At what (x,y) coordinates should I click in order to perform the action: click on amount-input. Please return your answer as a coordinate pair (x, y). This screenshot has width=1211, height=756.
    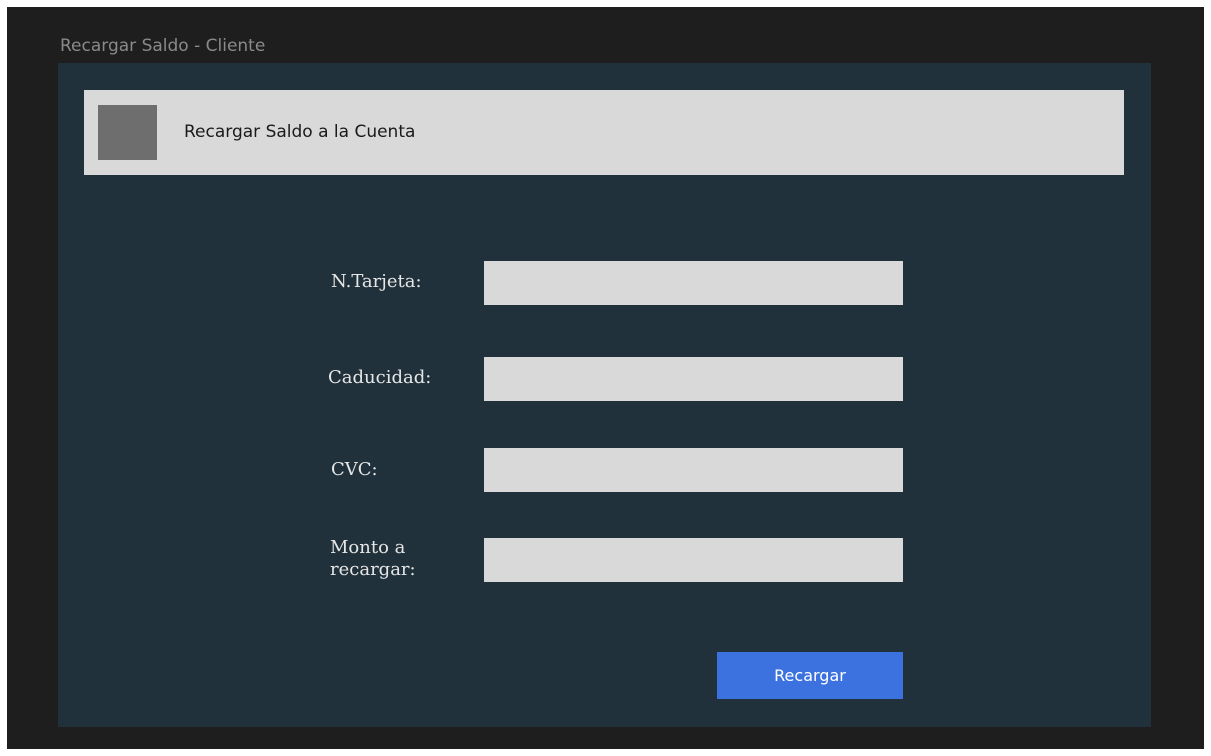
    Looking at the image, I should click on (693, 560).